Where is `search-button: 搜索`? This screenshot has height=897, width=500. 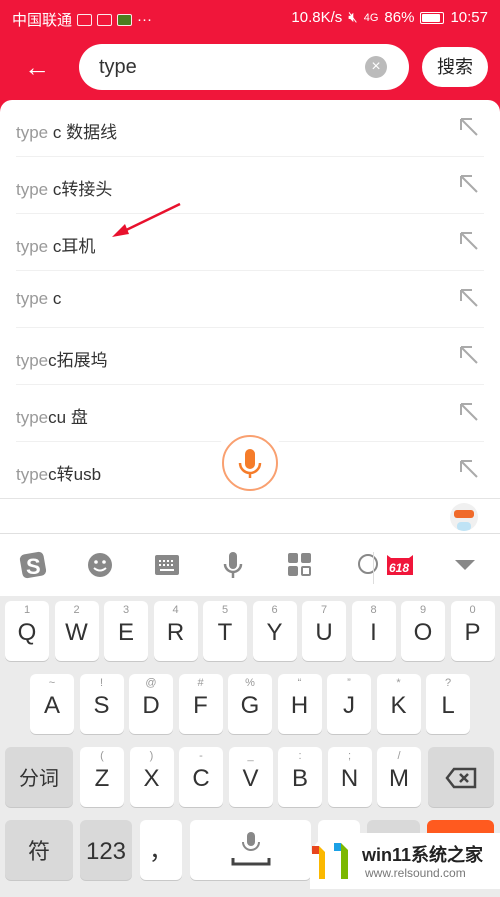 search-button: 搜索 is located at coordinates (455, 67).